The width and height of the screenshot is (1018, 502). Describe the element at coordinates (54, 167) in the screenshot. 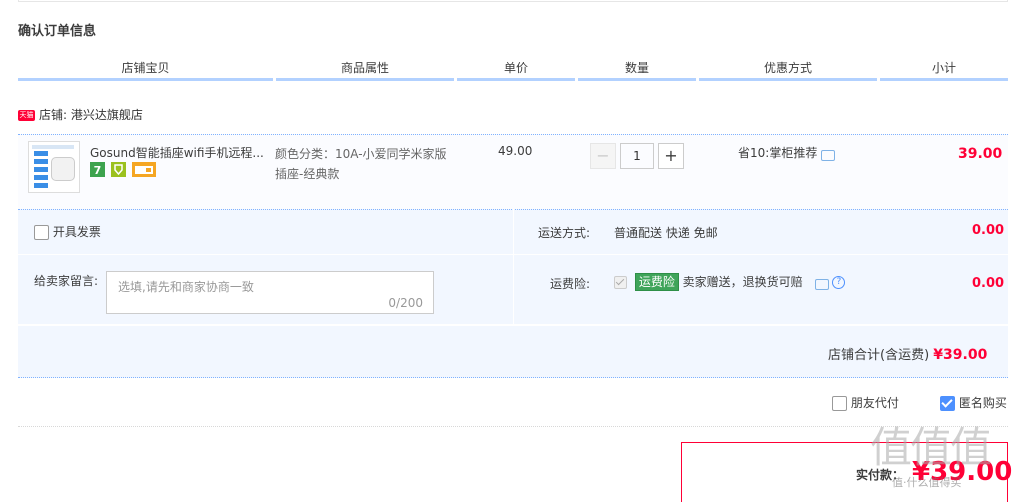

I see `product-thumbnail` at that location.